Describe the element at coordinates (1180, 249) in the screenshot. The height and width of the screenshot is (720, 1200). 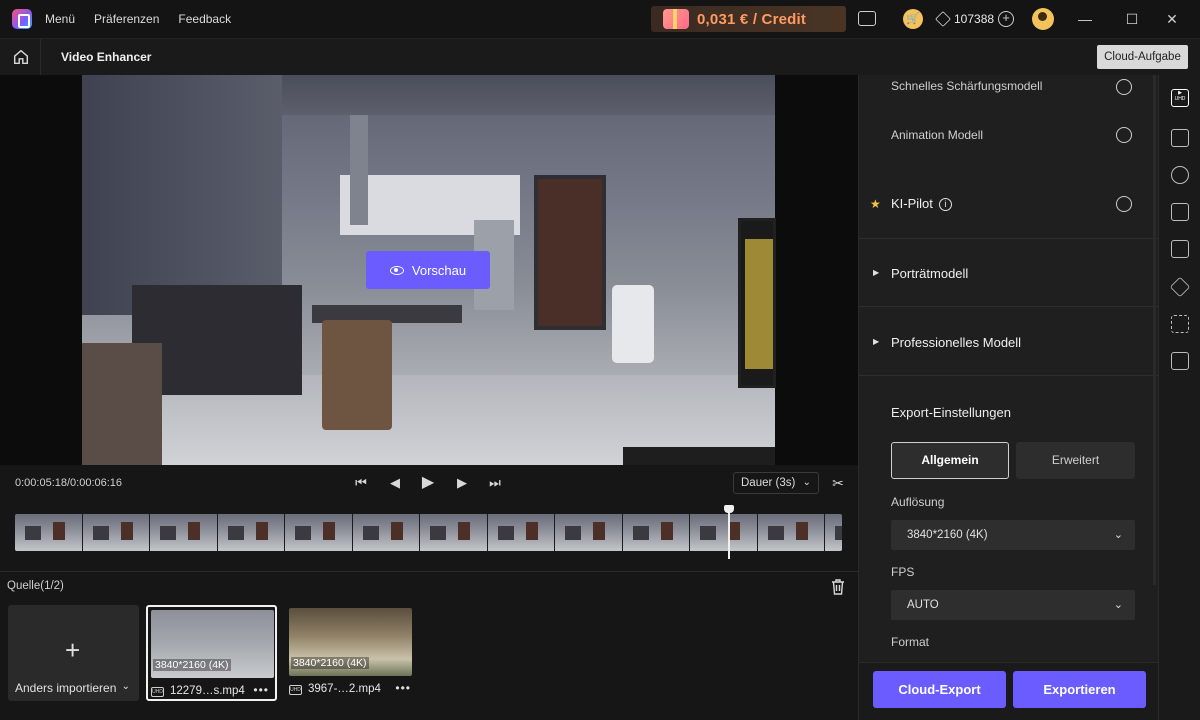
I see `edit-icon` at that location.